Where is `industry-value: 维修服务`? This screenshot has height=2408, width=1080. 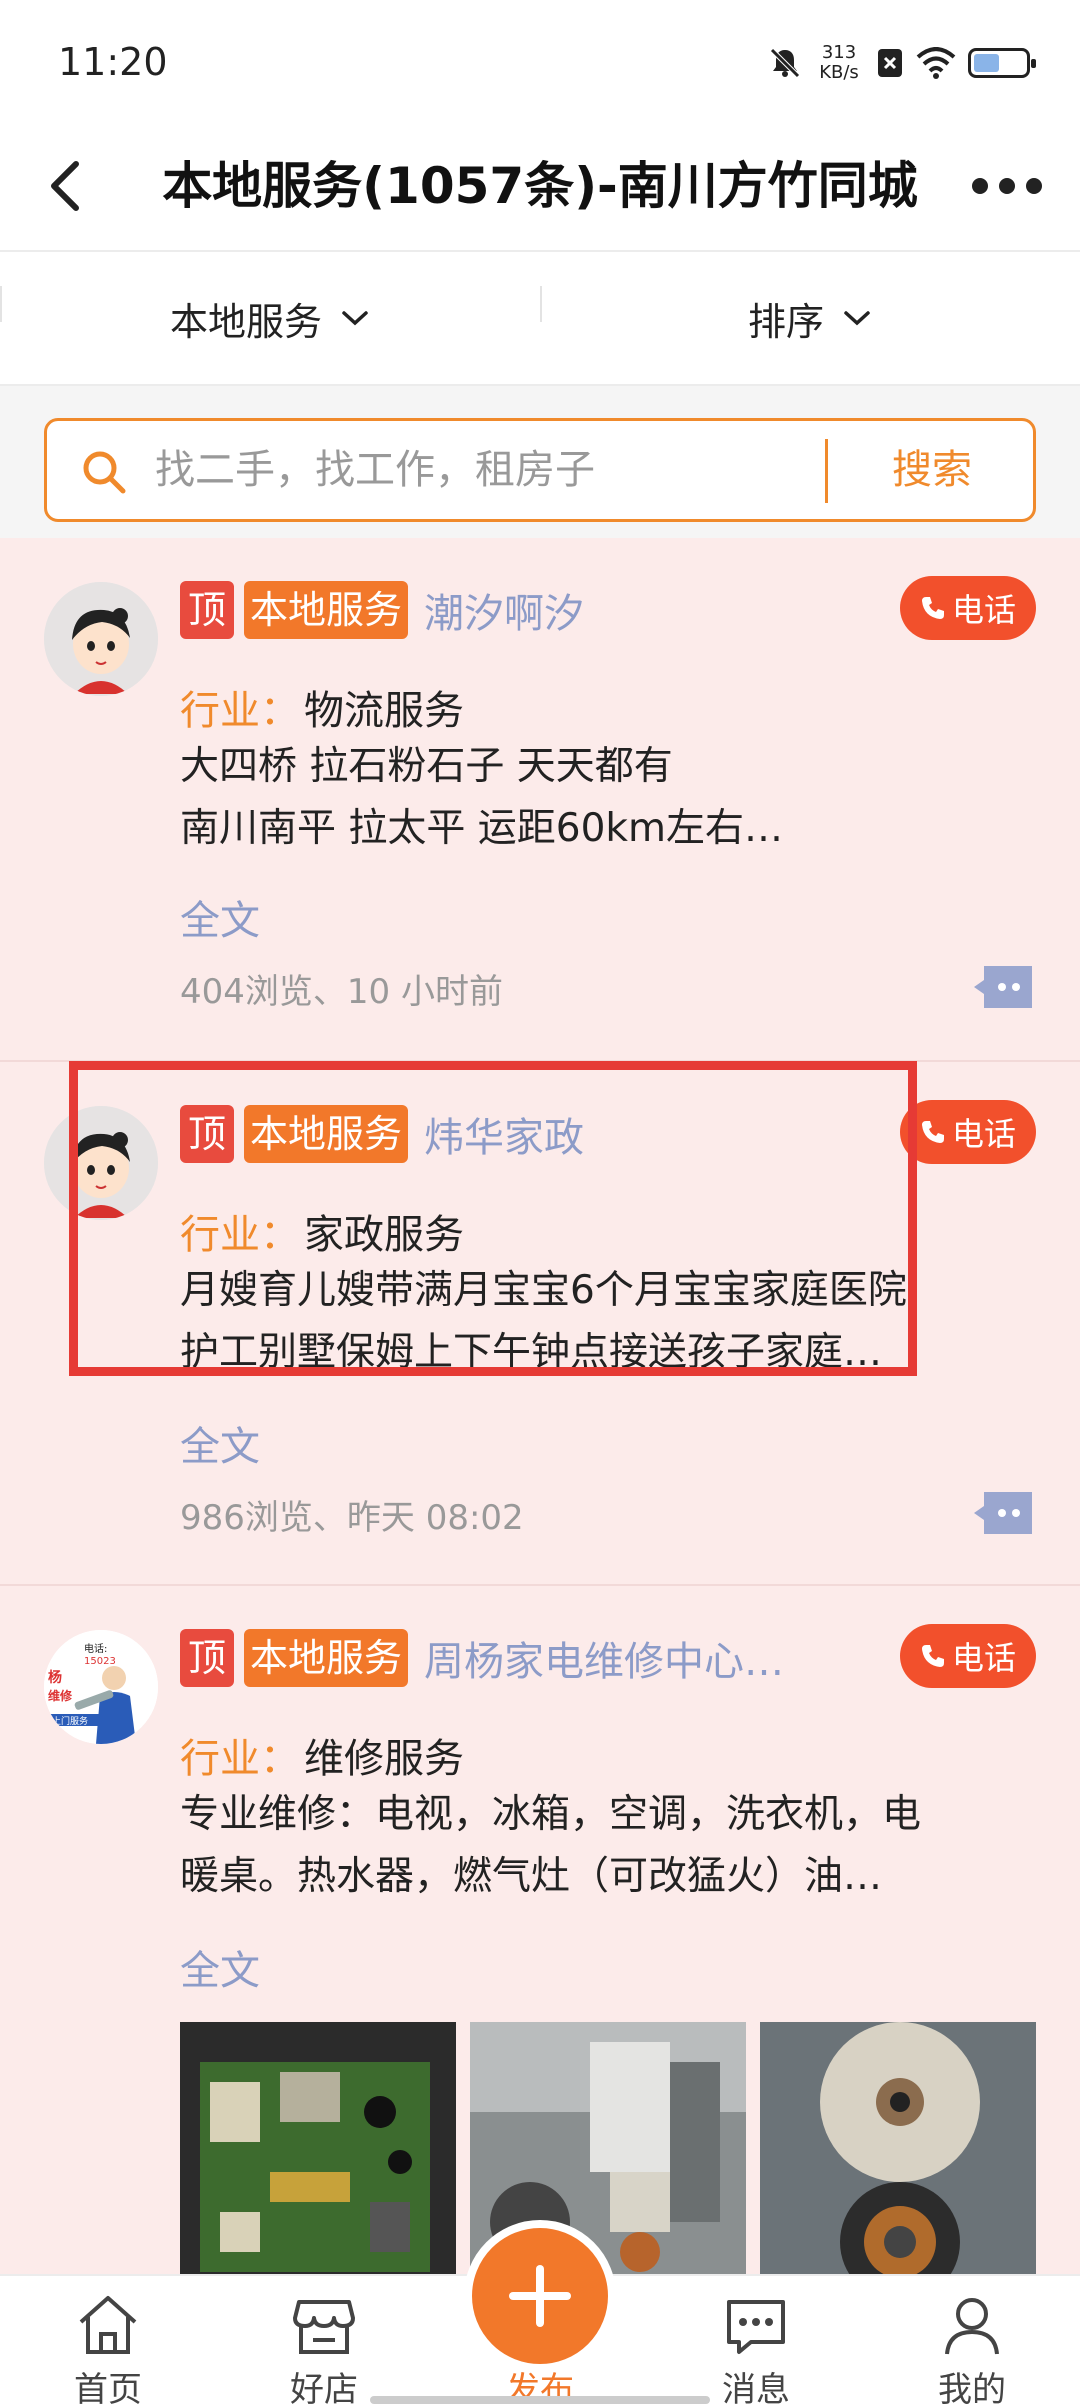 industry-value: 维修服务 is located at coordinates (384, 1759).